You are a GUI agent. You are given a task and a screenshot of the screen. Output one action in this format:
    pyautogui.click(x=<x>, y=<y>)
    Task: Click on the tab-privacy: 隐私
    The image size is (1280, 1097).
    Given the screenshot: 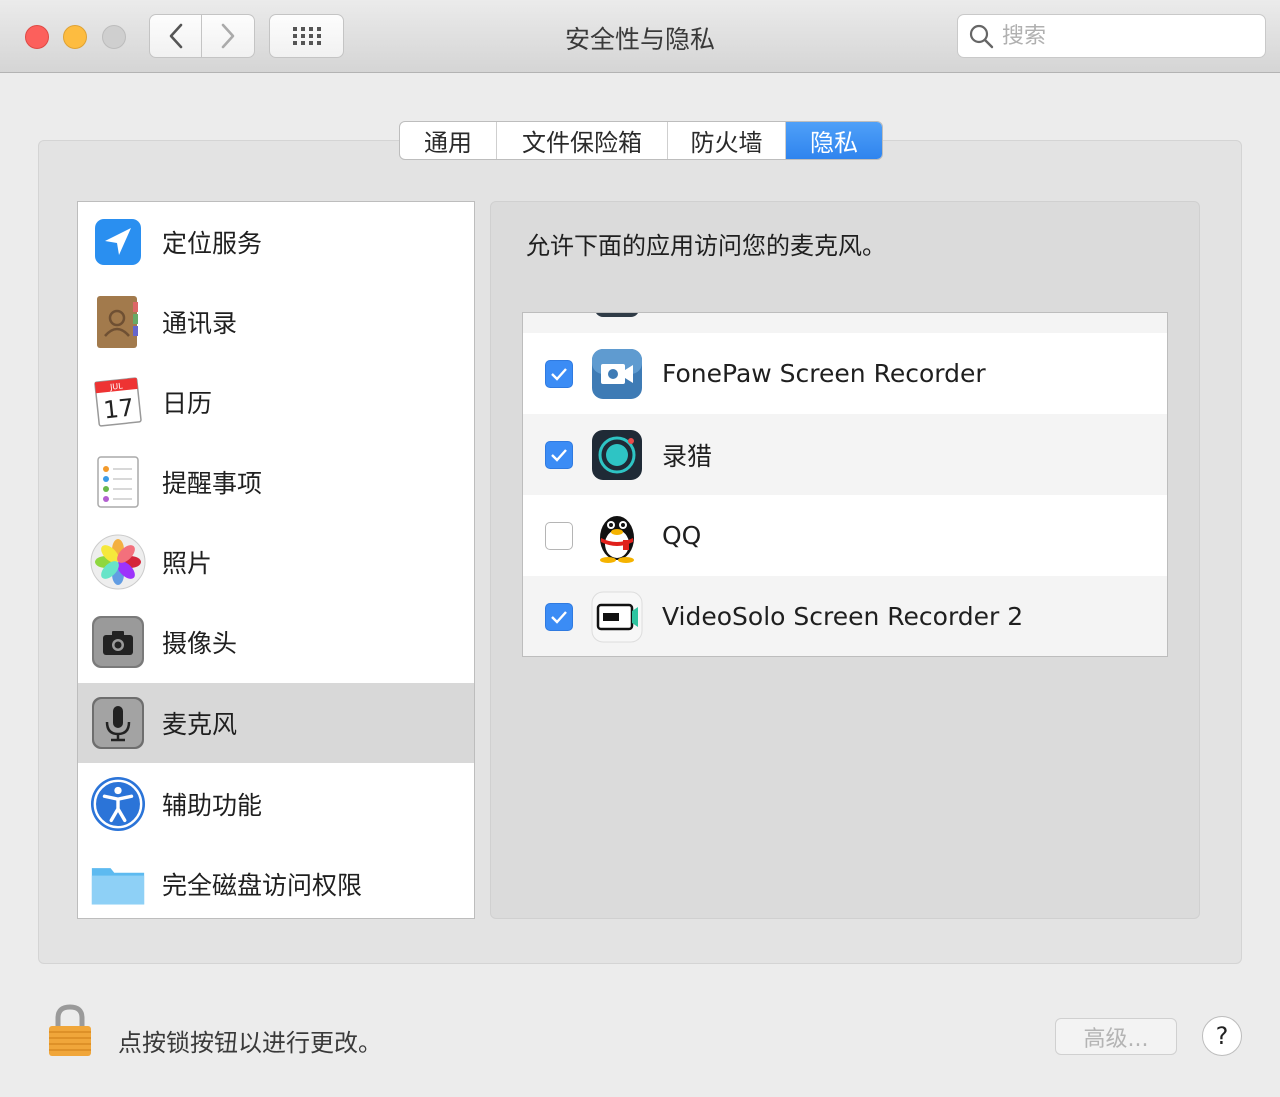 What is the action you would take?
    pyautogui.click(x=834, y=140)
    